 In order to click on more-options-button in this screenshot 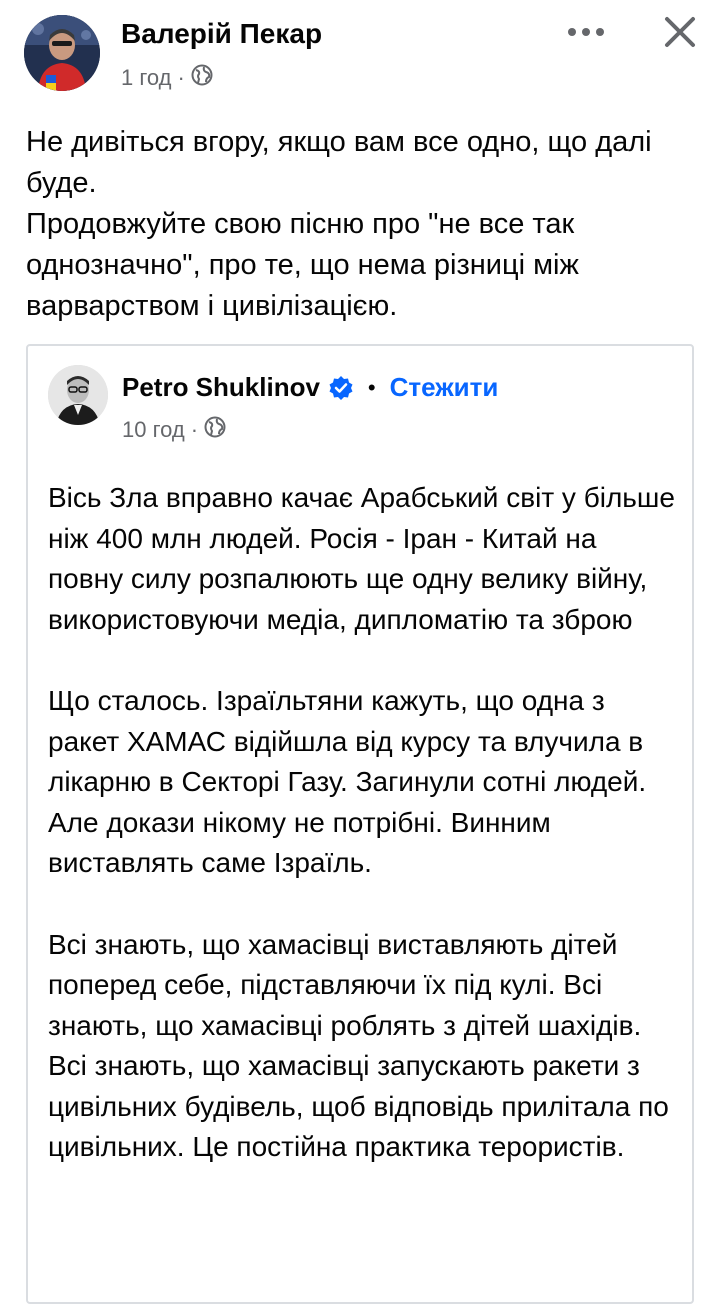, I will do `click(586, 32)`.